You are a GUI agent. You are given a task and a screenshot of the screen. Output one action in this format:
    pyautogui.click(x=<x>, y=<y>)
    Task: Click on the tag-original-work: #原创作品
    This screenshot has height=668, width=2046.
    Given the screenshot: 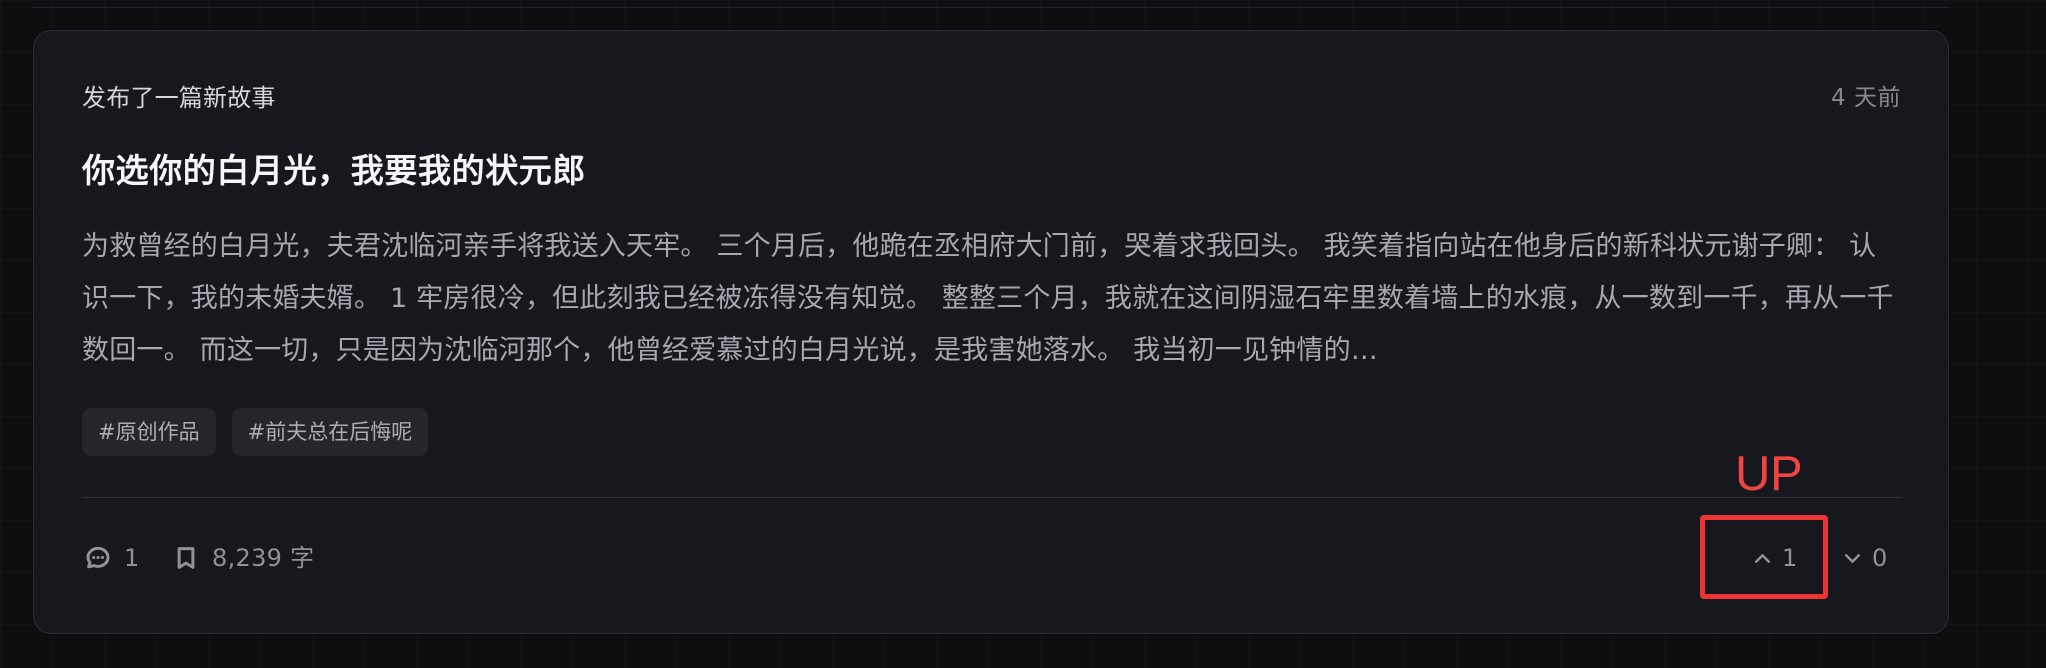 What is the action you would take?
    pyautogui.click(x=149, y=432)
    